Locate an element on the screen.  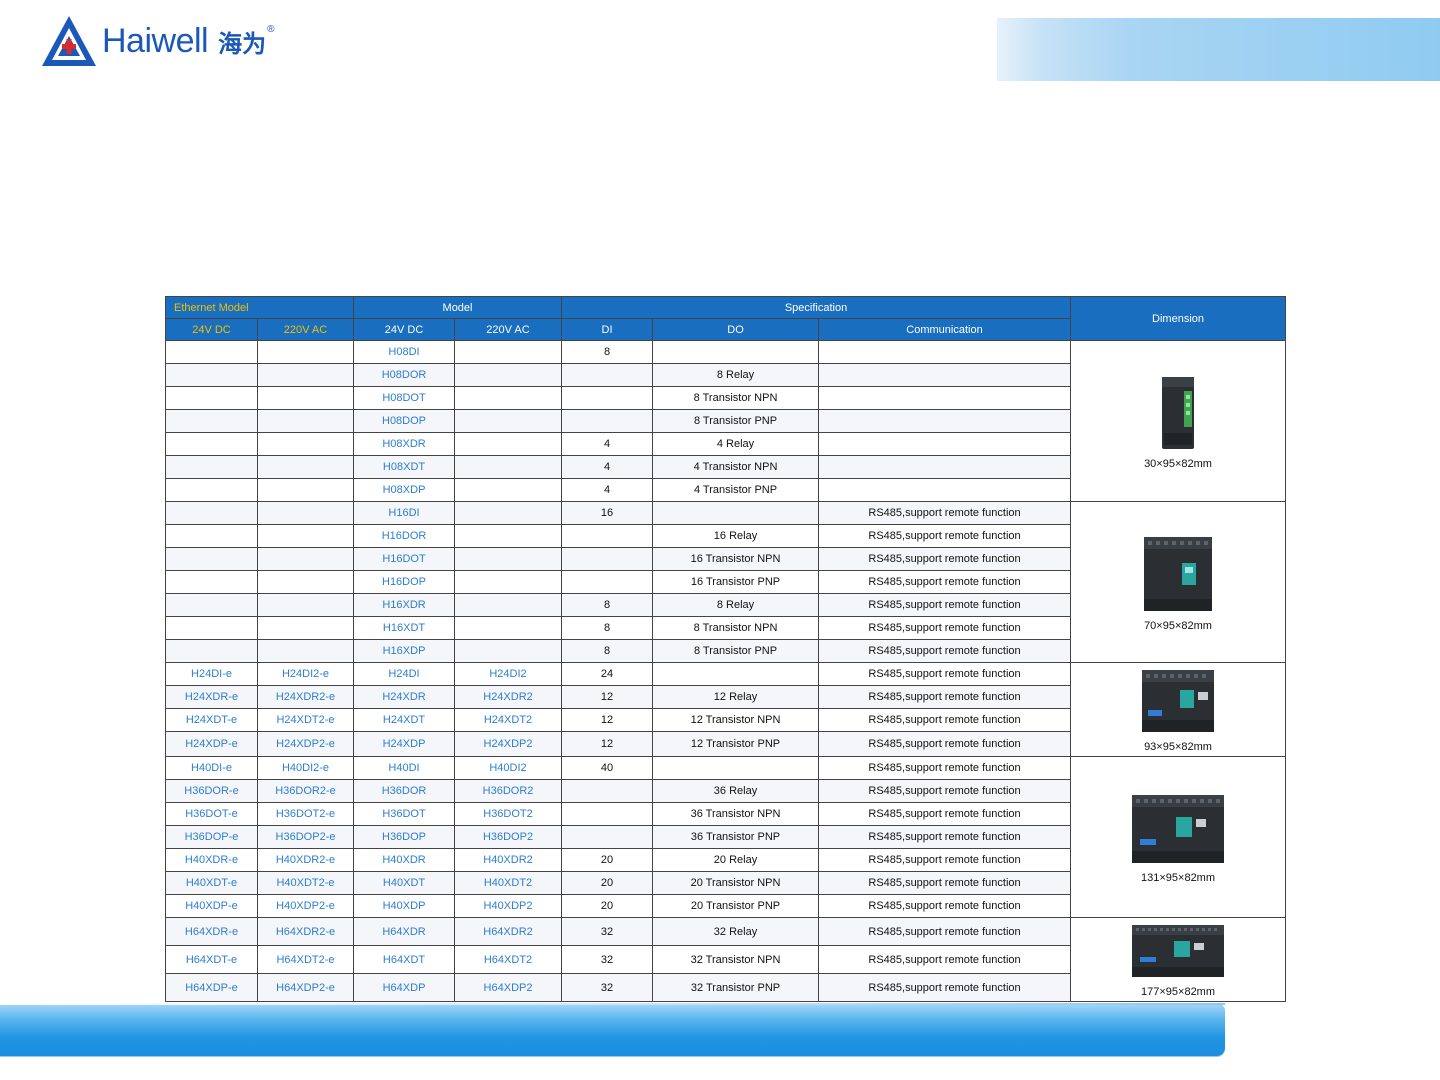
model-24vdc-cell: H16DOP is located at coordinates (404, 582).